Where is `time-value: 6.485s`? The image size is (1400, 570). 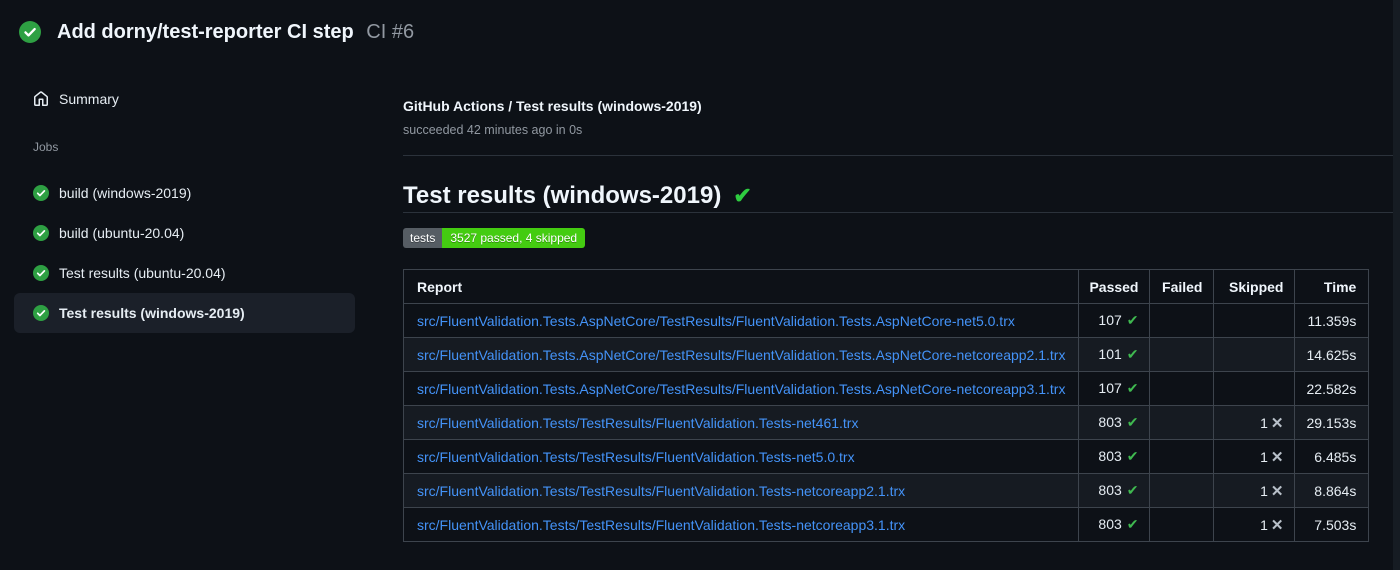
time-value: 6.485s is located at coordinates (1335, 456).